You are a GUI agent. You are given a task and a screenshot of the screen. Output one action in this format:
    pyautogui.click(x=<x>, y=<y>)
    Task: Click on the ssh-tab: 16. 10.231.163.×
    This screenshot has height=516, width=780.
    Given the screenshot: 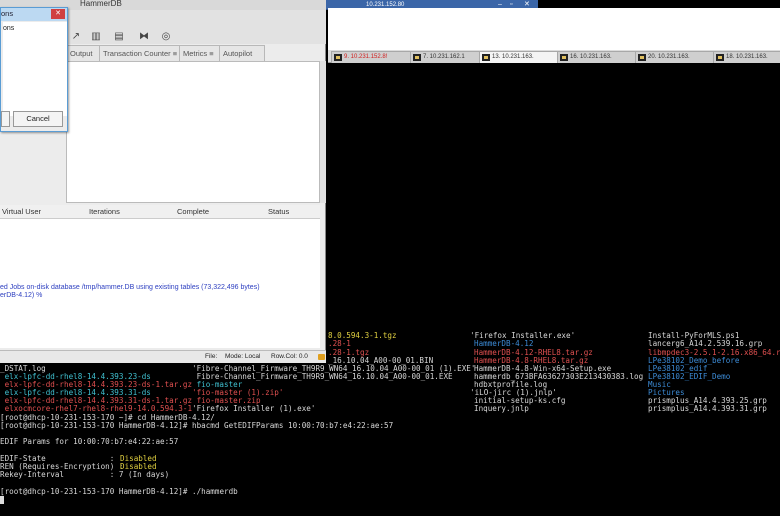 What is the action you would take?
    pyautogui.click(x=601, y=57)
    